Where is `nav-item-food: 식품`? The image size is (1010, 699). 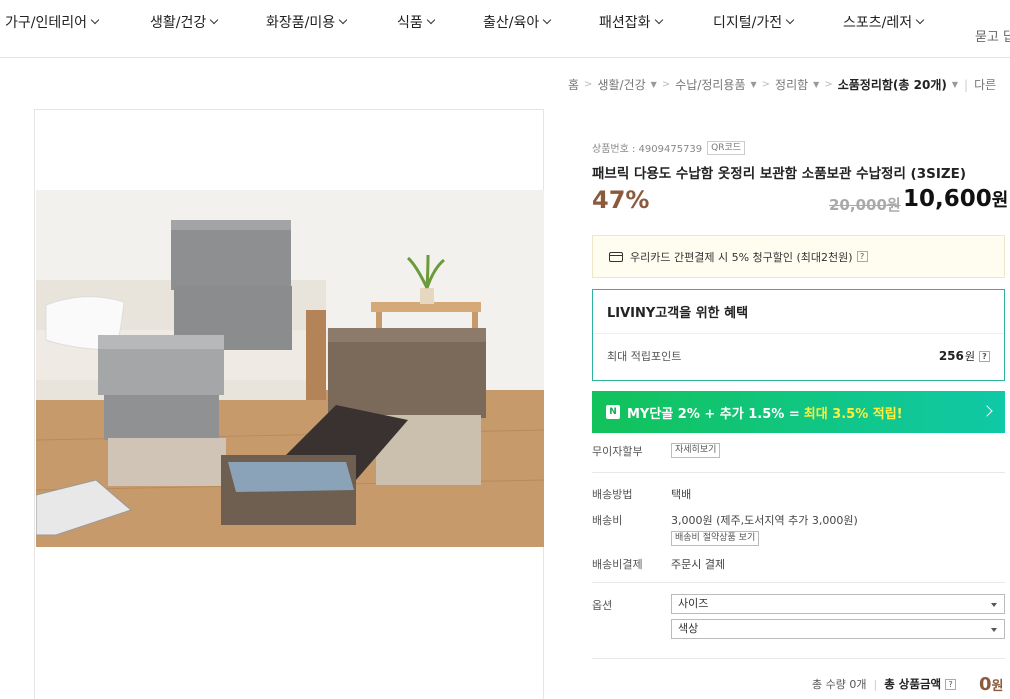 nav-item-food: 식품 is located at coordinates (416, 22).